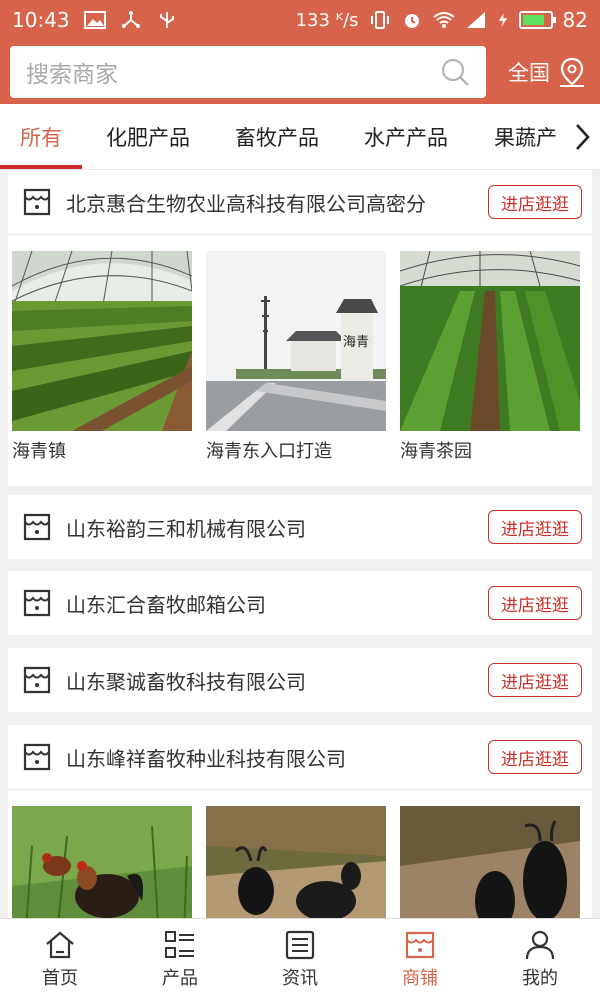 Image resolution: width=600 pixels, height=1000 pixels. I want to click on tab-livestock: 畜牧产品, so click(277, 136).